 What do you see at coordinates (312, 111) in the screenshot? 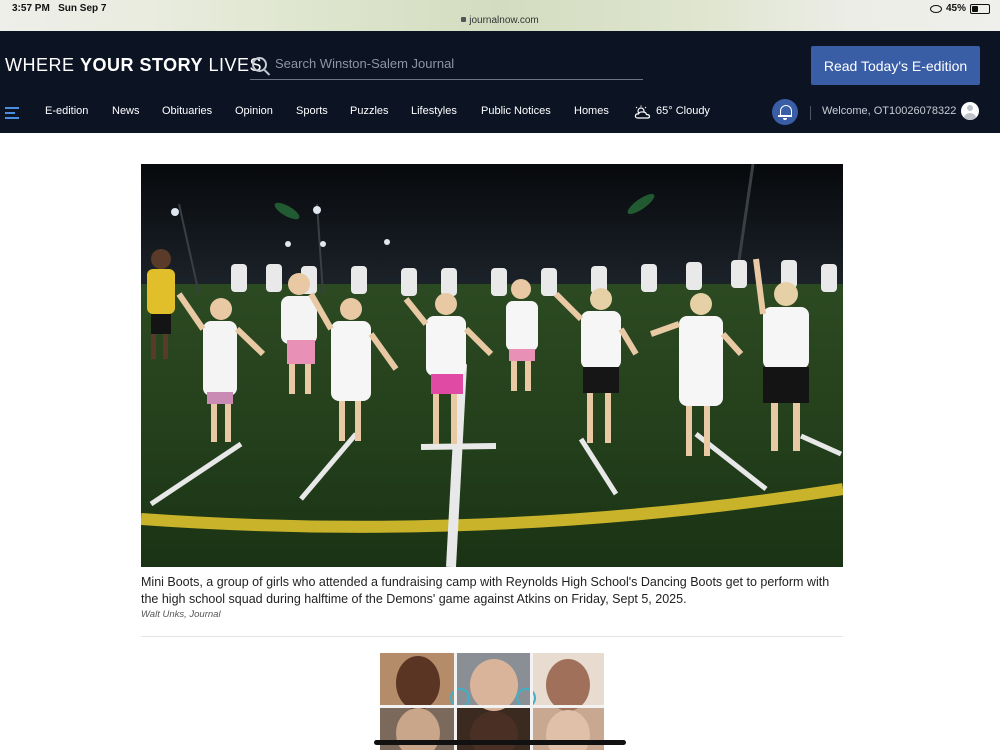
I see `nav-item-sports: Sports` at bounding box center [312, 111].